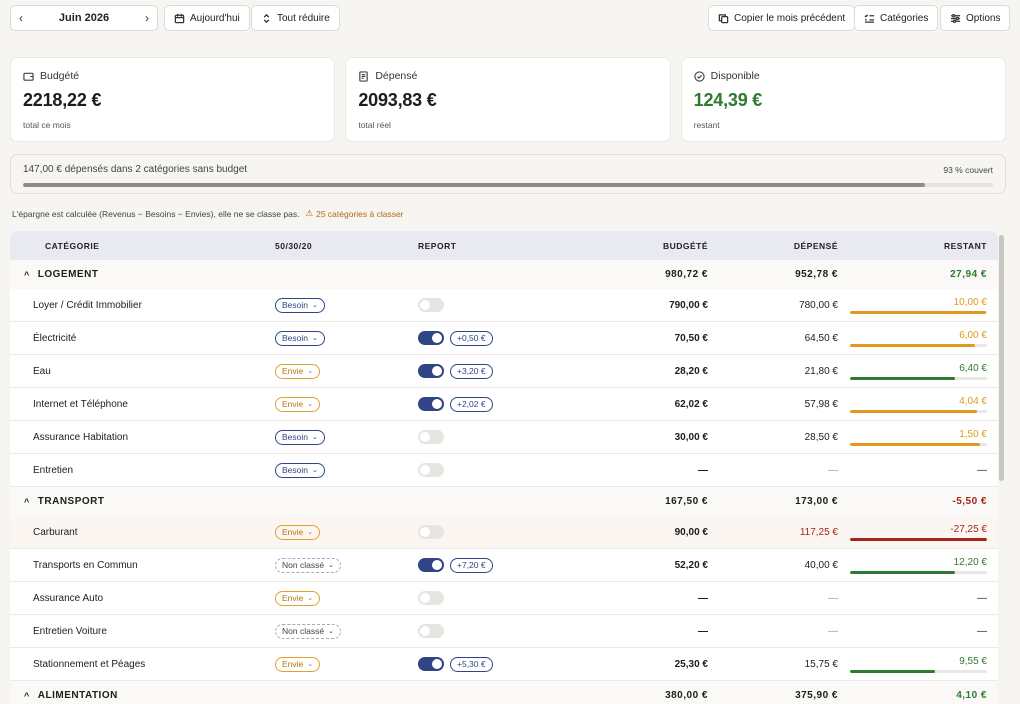 The width and height of the screenshot is (1020, 704). What do you see at coordinates (471, 404) in the screenshot?
I see `carry-amount: +2,02 €` at bounding box center [471, 404].